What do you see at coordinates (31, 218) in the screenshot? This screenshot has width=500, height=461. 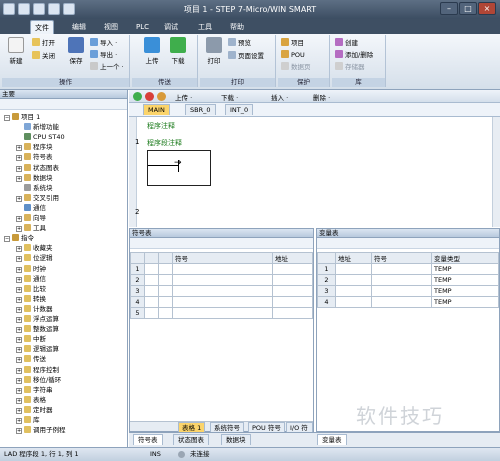 I see `tree-item: + 向导` at bounding box center [31, 218].